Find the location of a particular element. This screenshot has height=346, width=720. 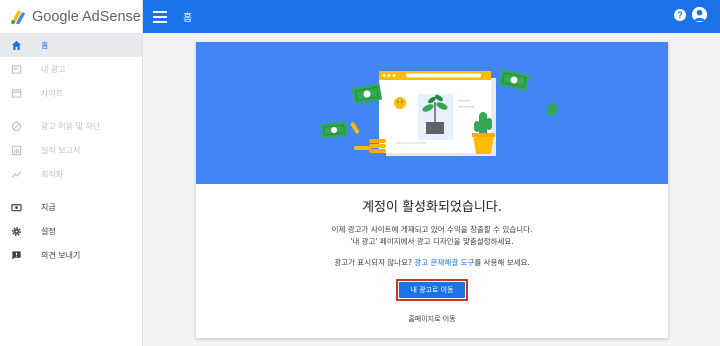

top-app-bar: 홈 ? is located at coordinates (431, 16).